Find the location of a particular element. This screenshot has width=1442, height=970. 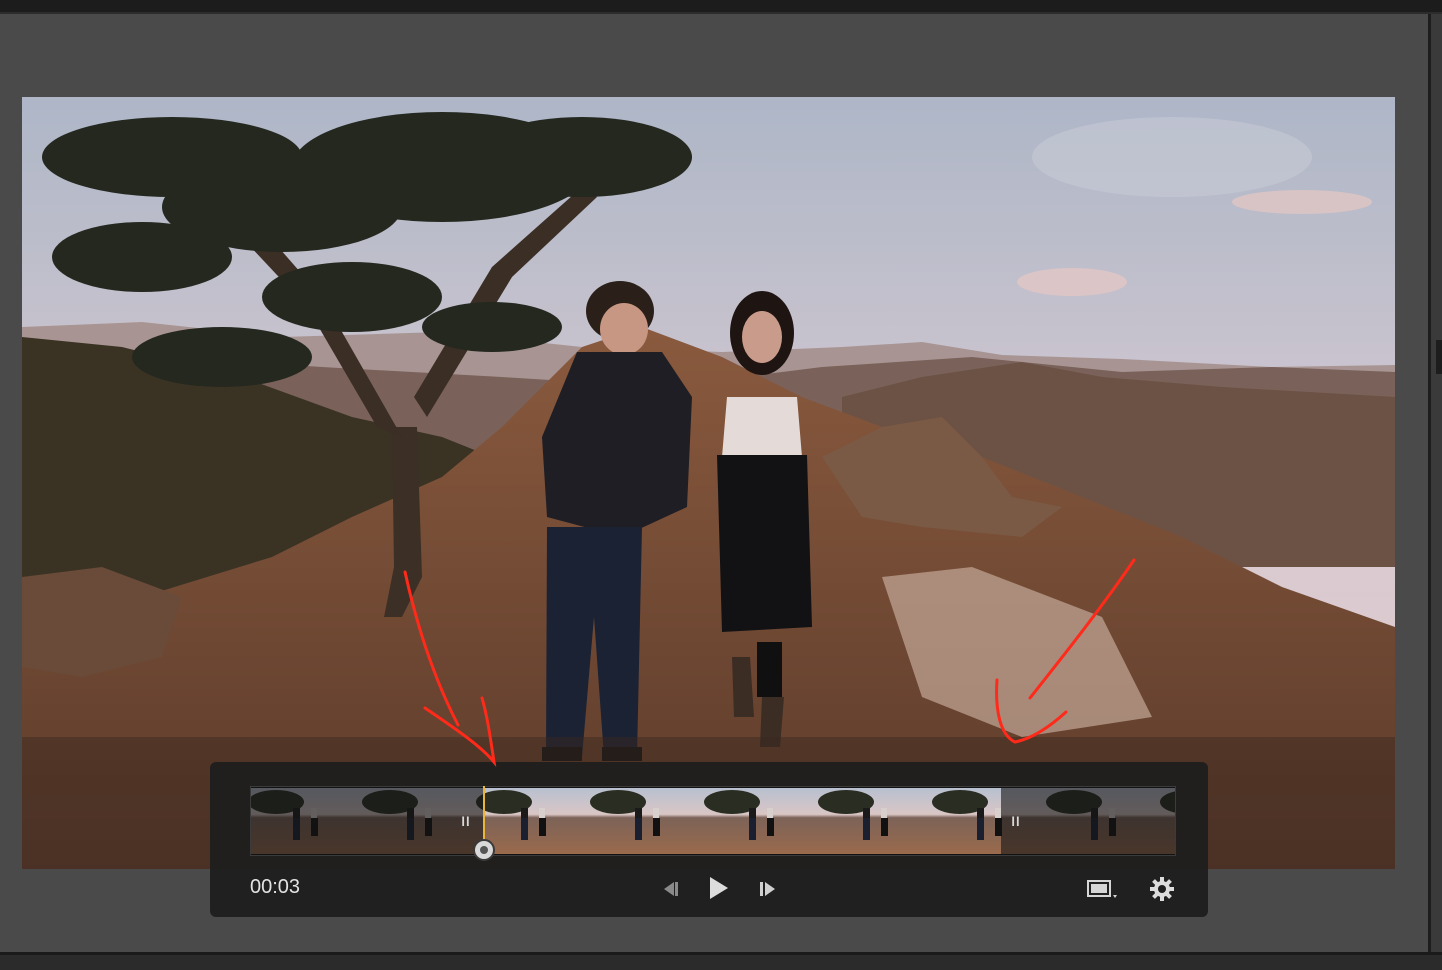

right-trim-handle: ll is located at coordinates (1016, 821).